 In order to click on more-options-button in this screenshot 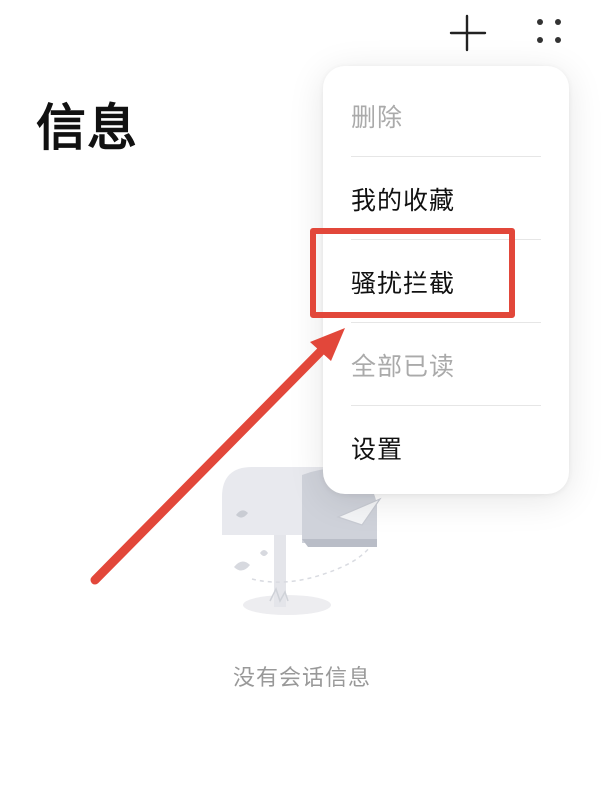, I will do `click(550, 32)`.